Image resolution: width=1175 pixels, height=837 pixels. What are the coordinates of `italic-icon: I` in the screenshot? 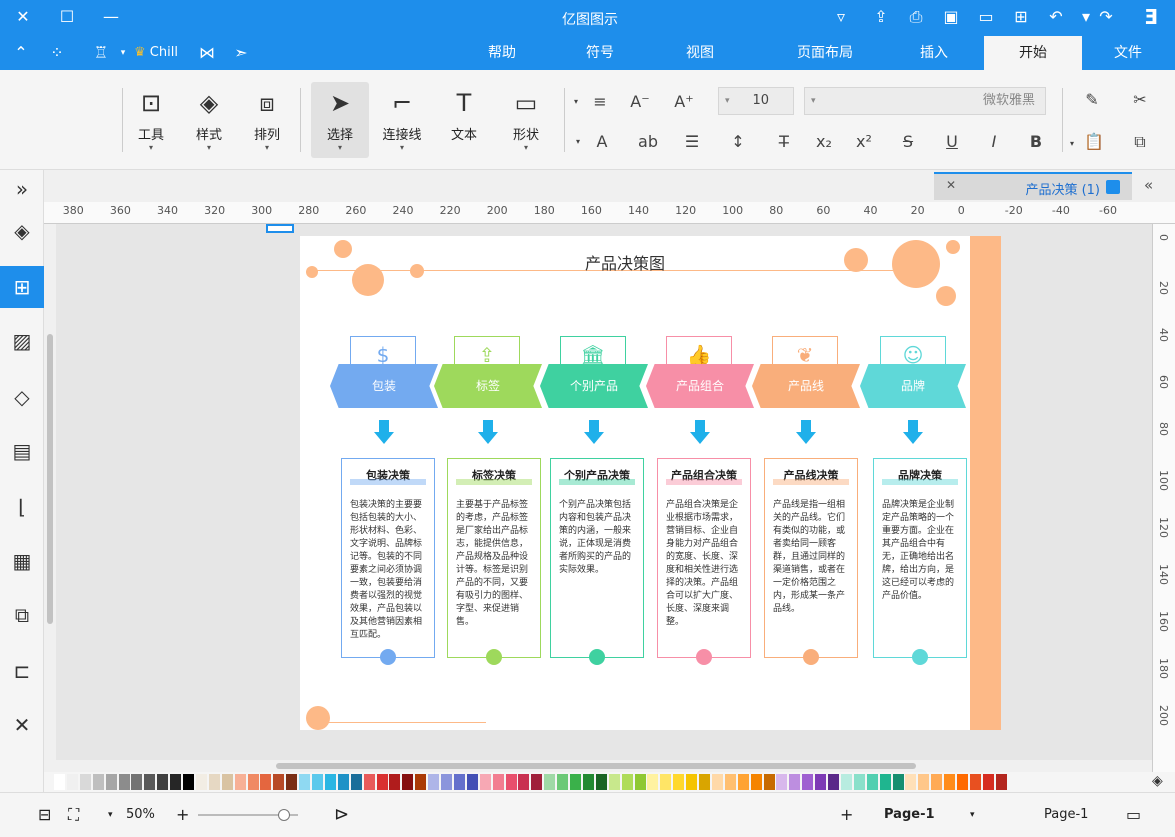 It's located at (994, 142).